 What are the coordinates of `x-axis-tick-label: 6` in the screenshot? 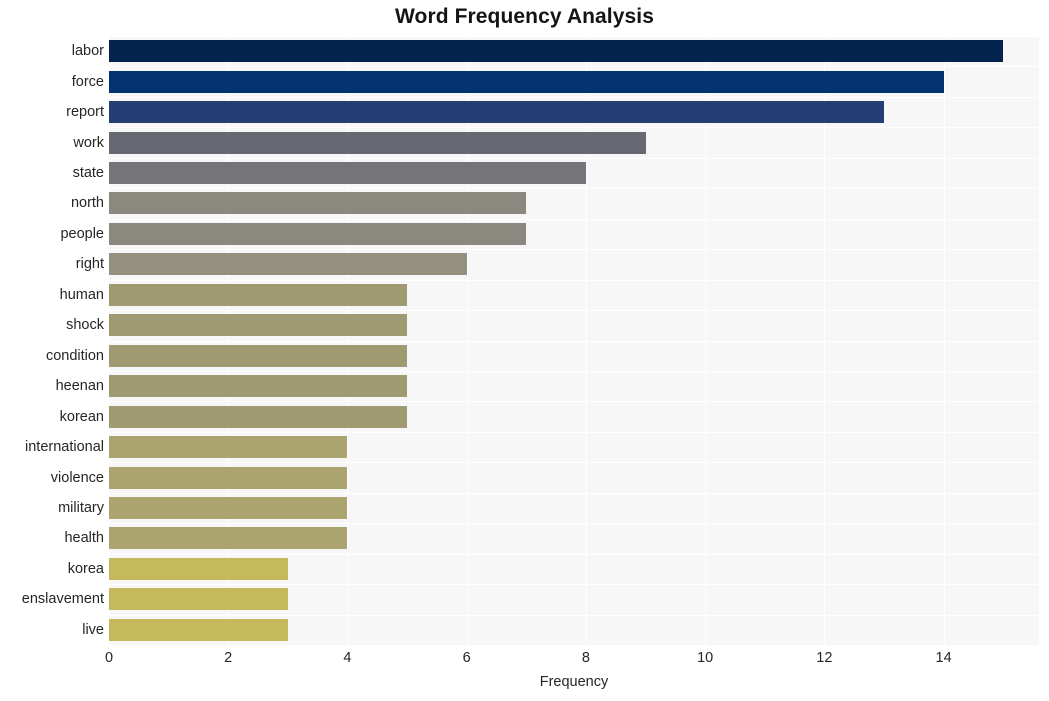 It's located at (466, 658).